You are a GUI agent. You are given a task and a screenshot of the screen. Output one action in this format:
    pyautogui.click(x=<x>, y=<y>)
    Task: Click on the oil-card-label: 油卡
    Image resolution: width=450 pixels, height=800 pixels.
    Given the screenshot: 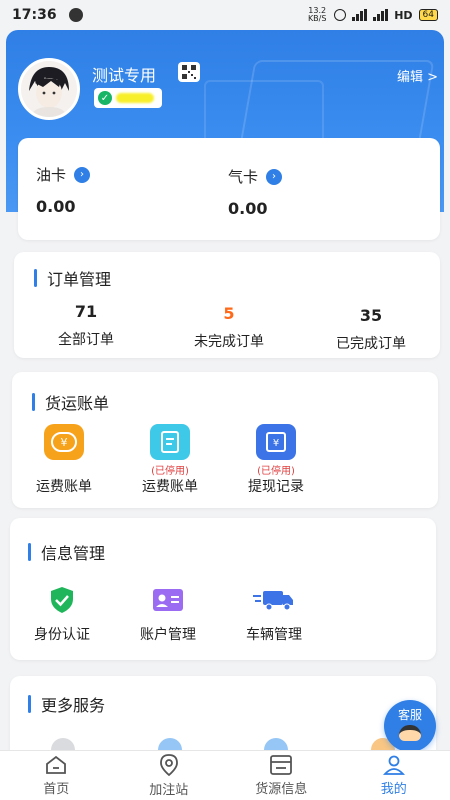 What is the action you would take?
    pyautogui.click(x=51, y=175)
    